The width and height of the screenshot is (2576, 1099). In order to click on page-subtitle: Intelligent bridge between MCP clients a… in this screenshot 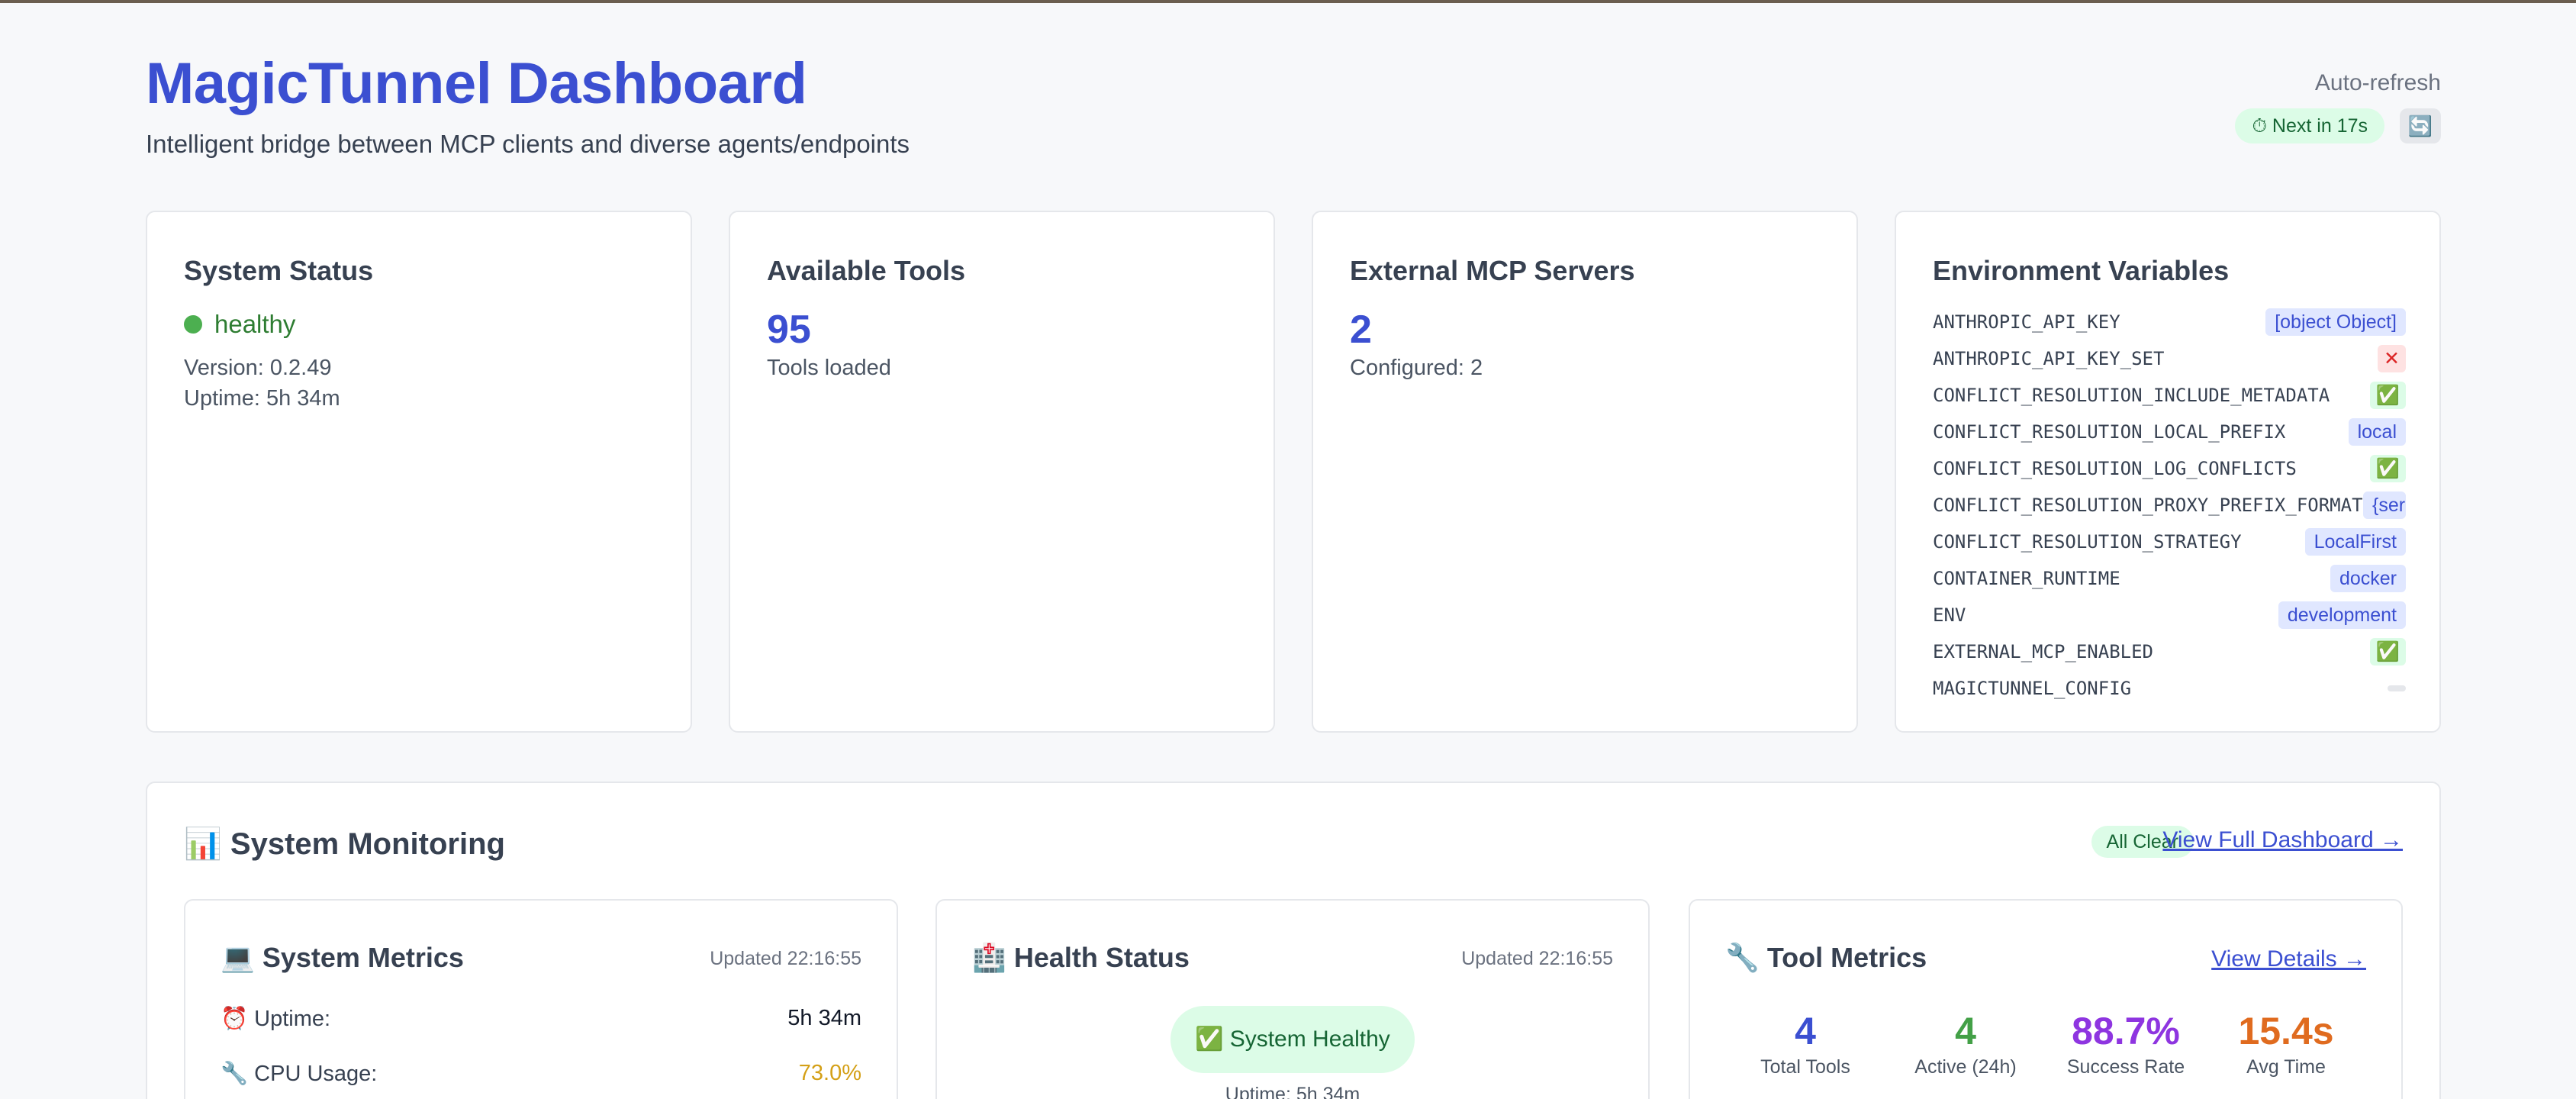, I will do `click(528, 144)`.